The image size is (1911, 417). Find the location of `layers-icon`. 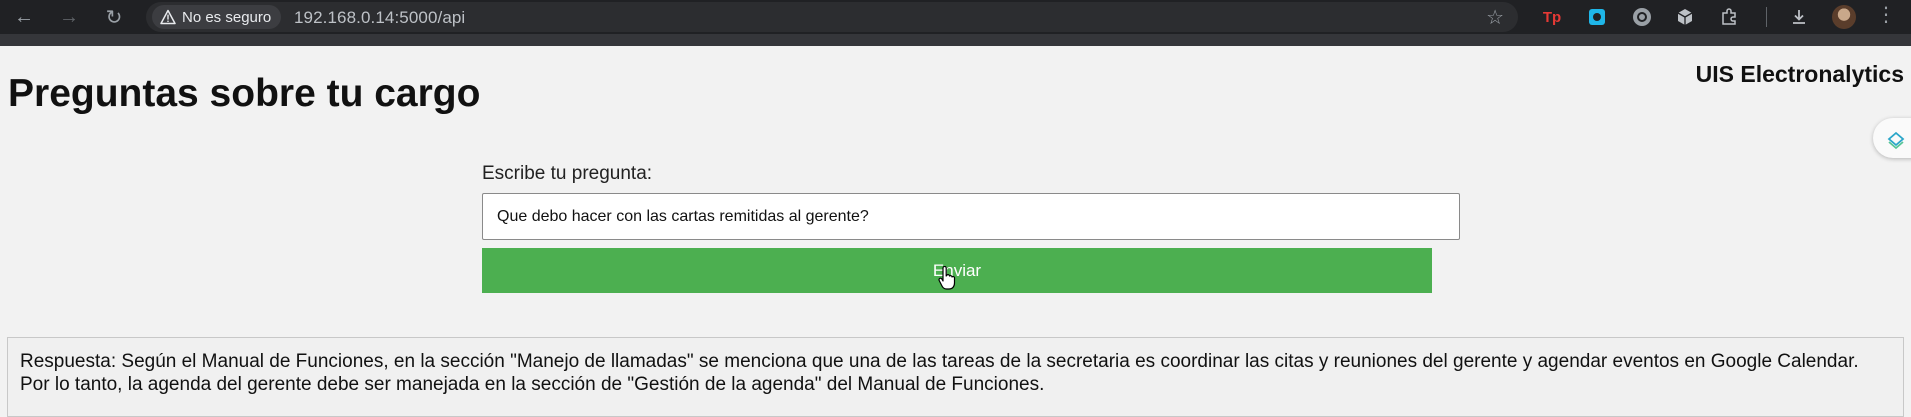

layers-icon is located at coordinates (1896, 140).